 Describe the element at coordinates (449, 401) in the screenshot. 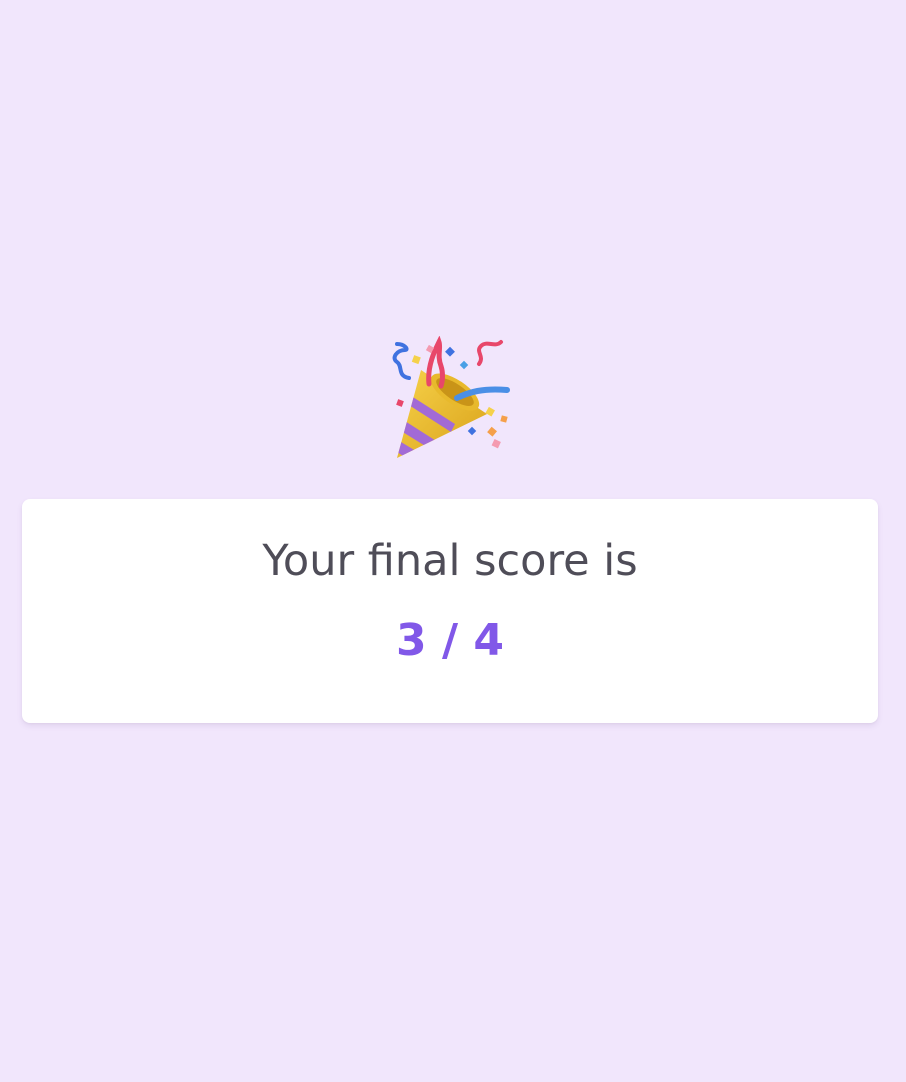

I see `party-popper-icon` at that location.